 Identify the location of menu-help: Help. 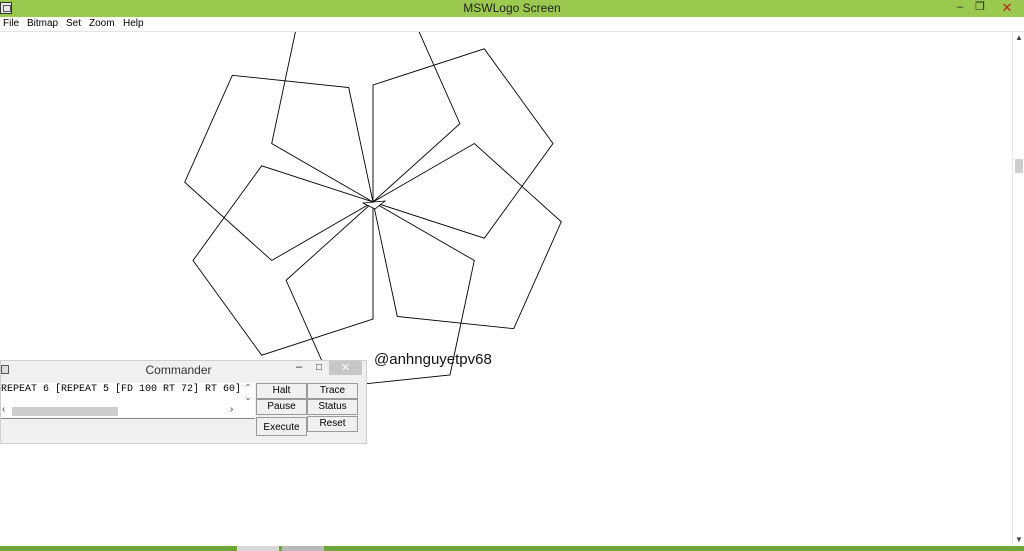
(133, 23).